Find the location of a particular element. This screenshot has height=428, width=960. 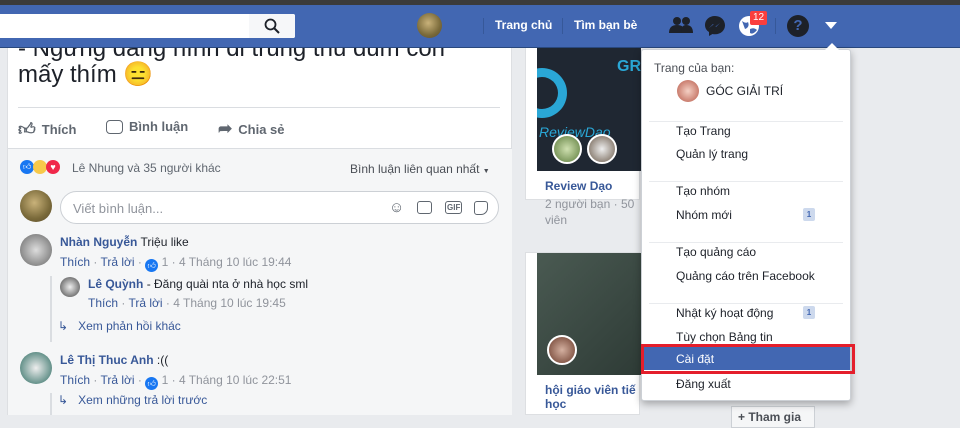

menu-logout: Đăng xuất is located at coordinates (703, 384).